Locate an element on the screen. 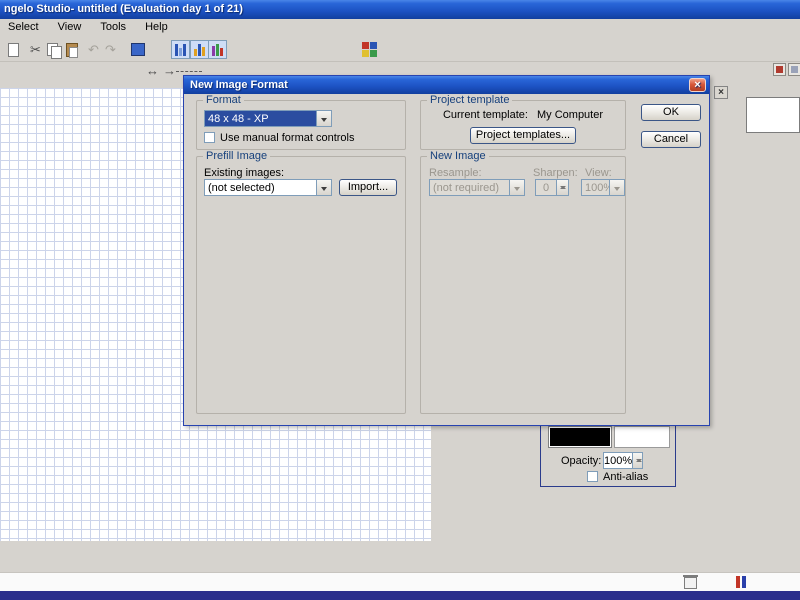 This screenshot has width=800, height=600. media-shape is located at coordinates (137, 49).